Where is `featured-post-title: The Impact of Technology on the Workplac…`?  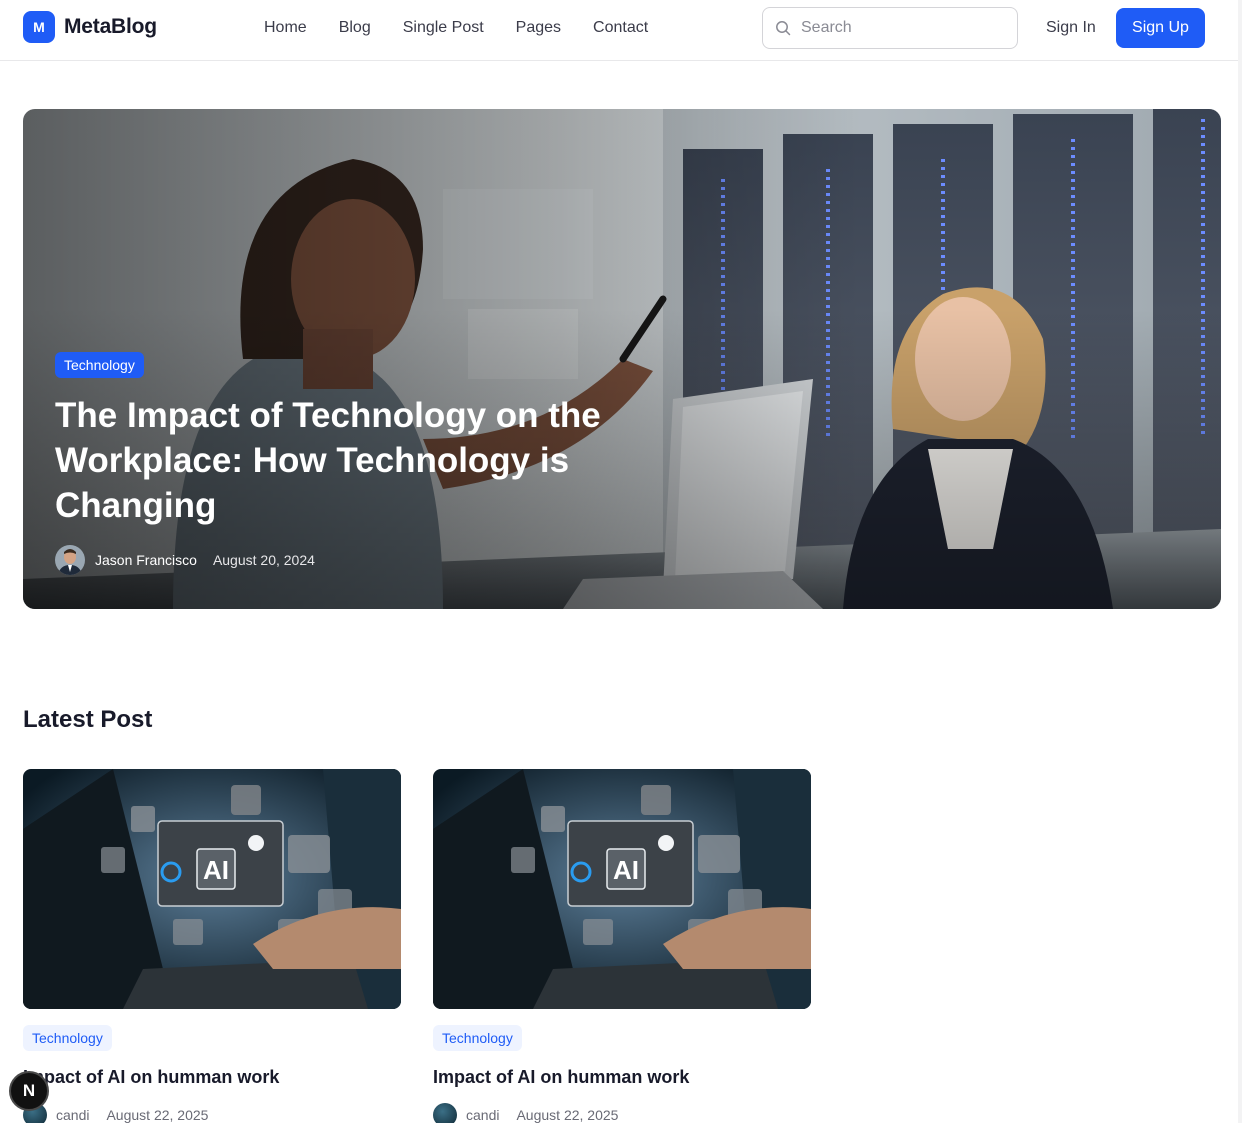
featured-post-title: The Impact of Technology on the Workplac… is located at coordinates (365, 460).